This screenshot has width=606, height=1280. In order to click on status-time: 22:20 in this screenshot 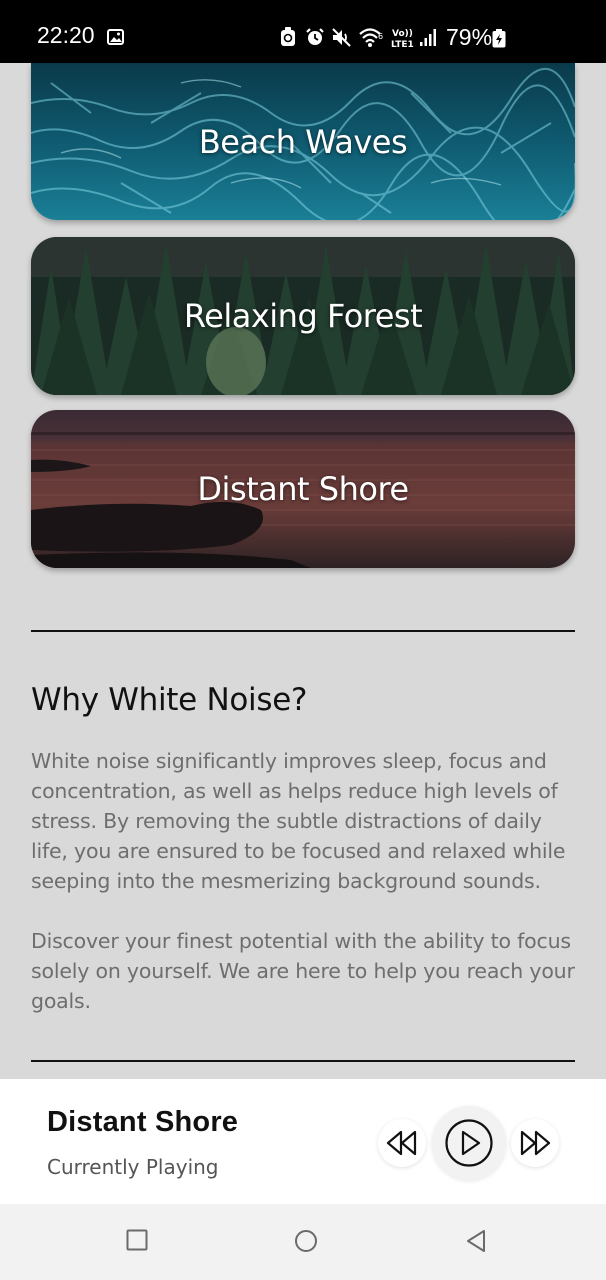, I will do `click(66, 35)`.